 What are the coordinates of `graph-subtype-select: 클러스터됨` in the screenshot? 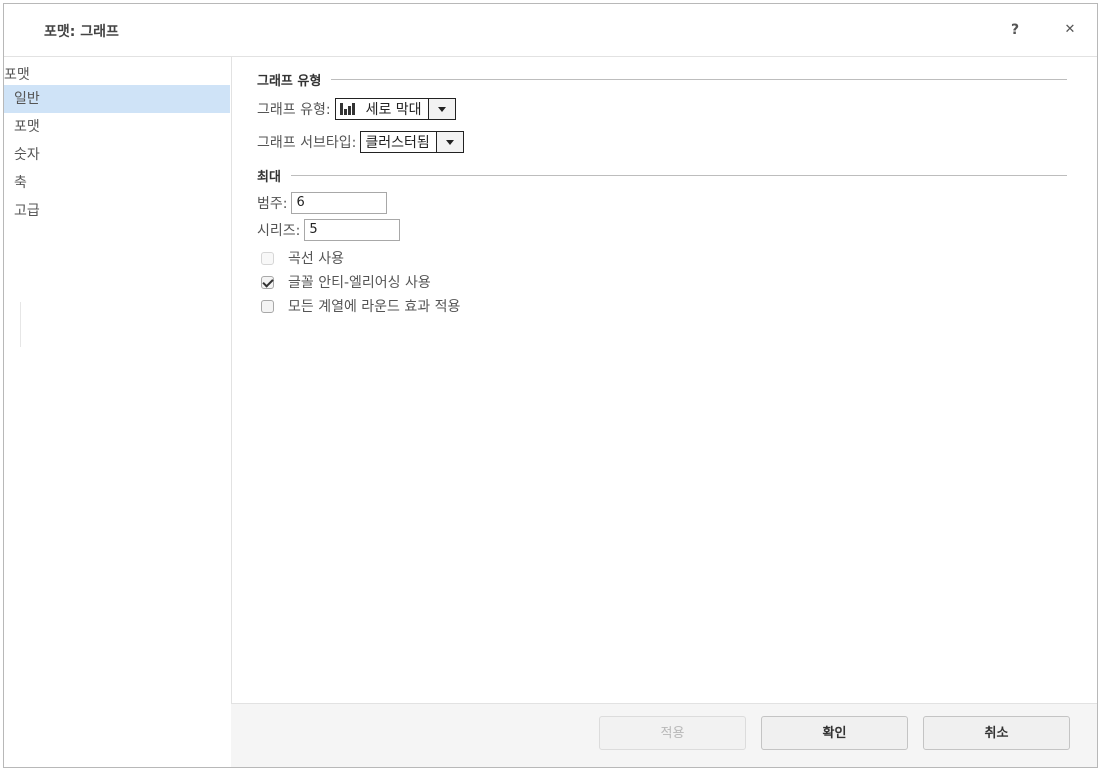 It's located at (412, 142).